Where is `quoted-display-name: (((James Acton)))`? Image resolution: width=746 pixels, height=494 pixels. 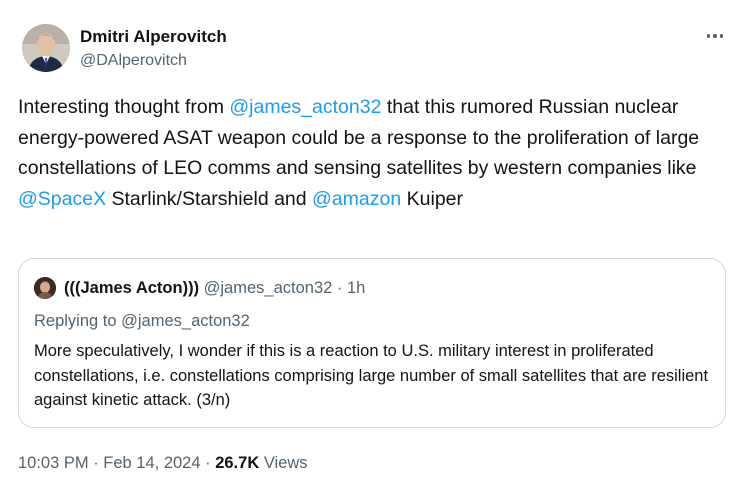 quoted-display-name: (((James Acton))) is located at coordinates (132, 288).